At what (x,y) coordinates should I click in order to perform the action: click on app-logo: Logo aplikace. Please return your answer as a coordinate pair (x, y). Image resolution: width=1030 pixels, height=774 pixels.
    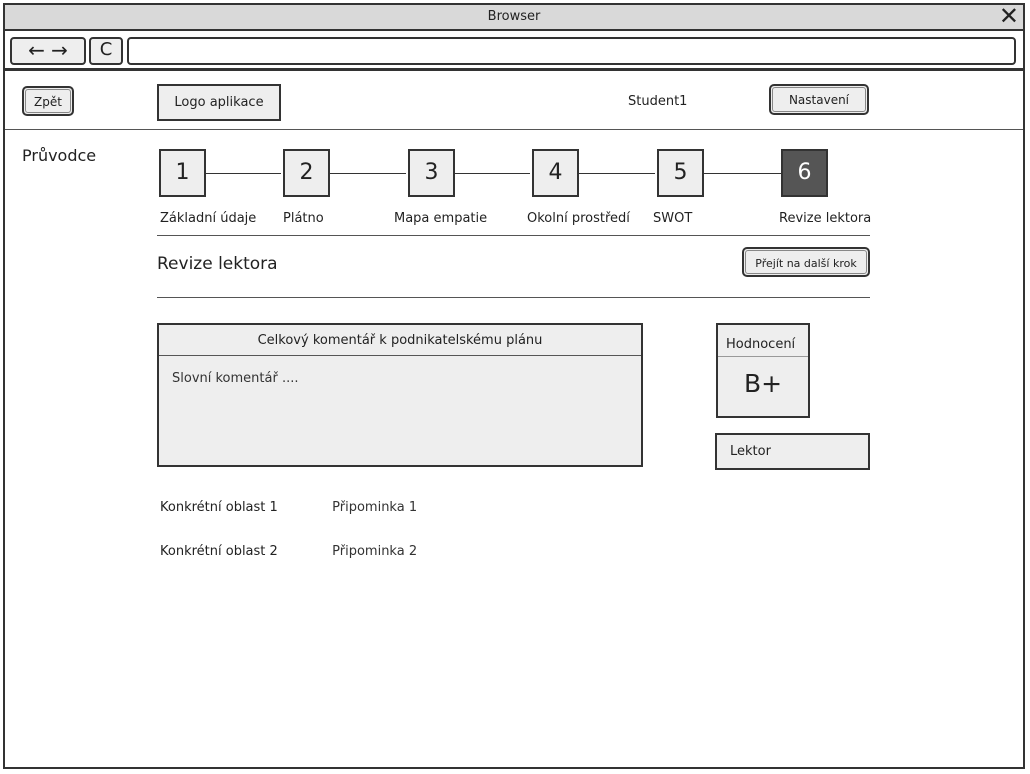
    Looking at the image, I should click on (219, 102).